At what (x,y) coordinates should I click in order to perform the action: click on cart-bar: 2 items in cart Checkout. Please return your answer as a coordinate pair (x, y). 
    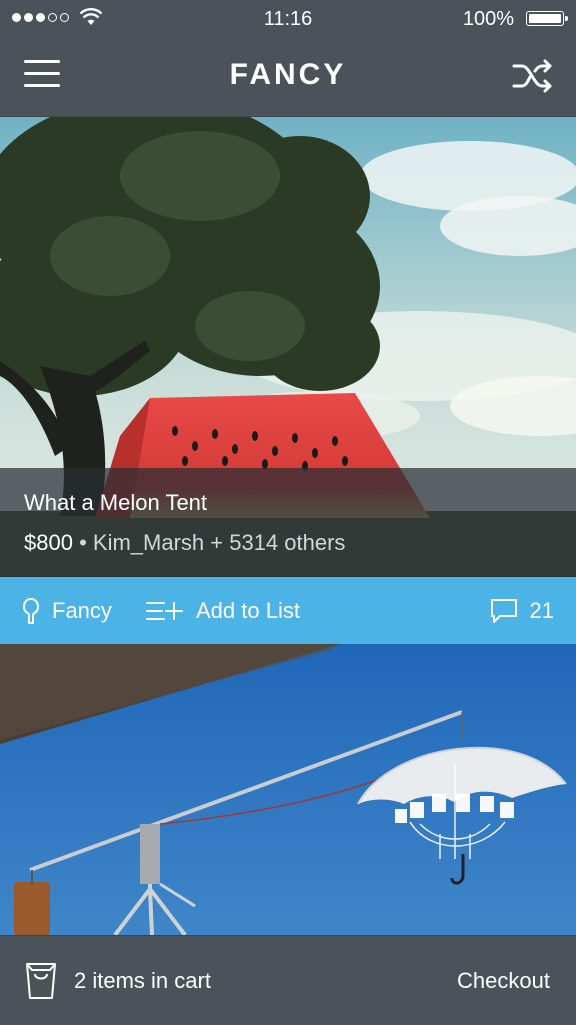
    Looking at the image, I should click on (288, 980).